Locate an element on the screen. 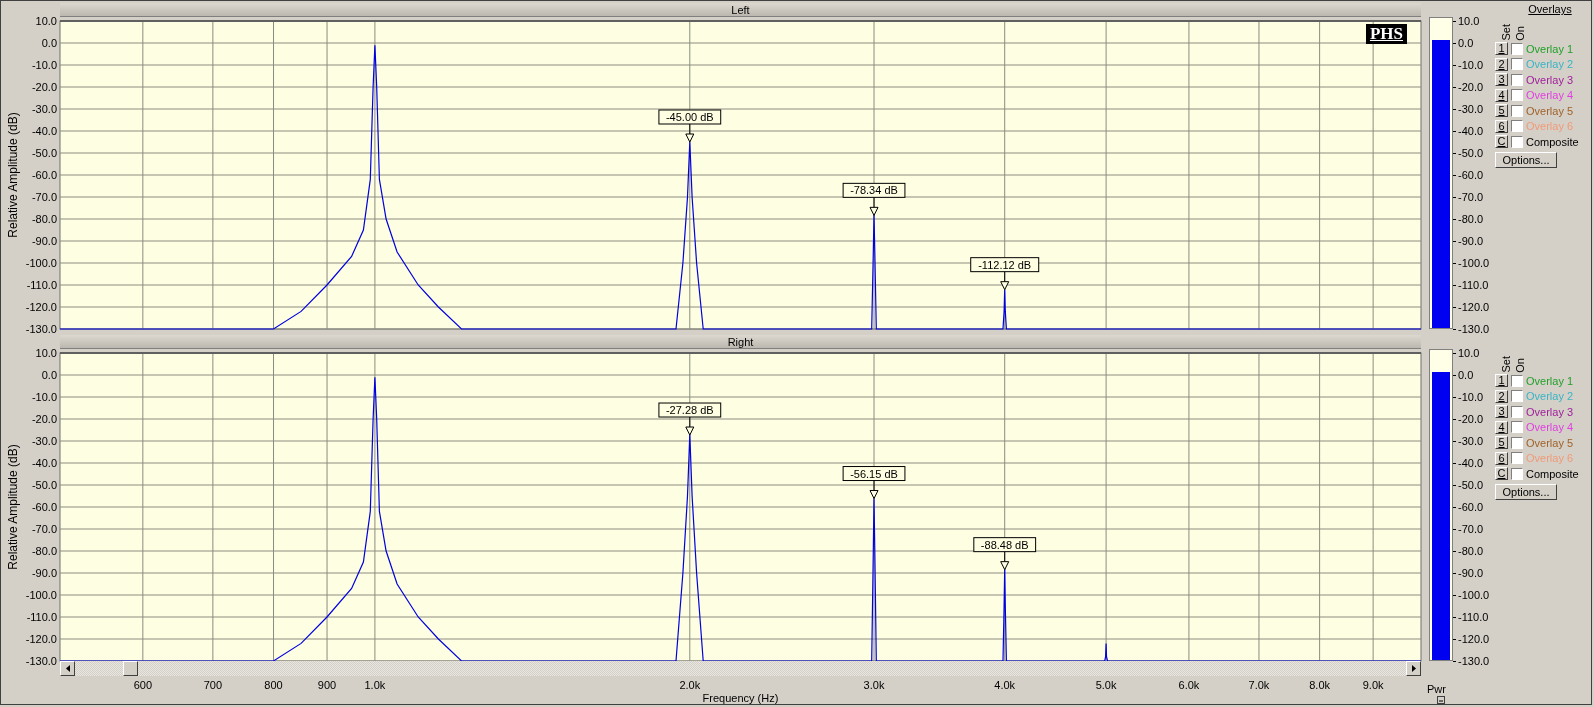  scroll-right-button is located at coordinates (1413, 668).